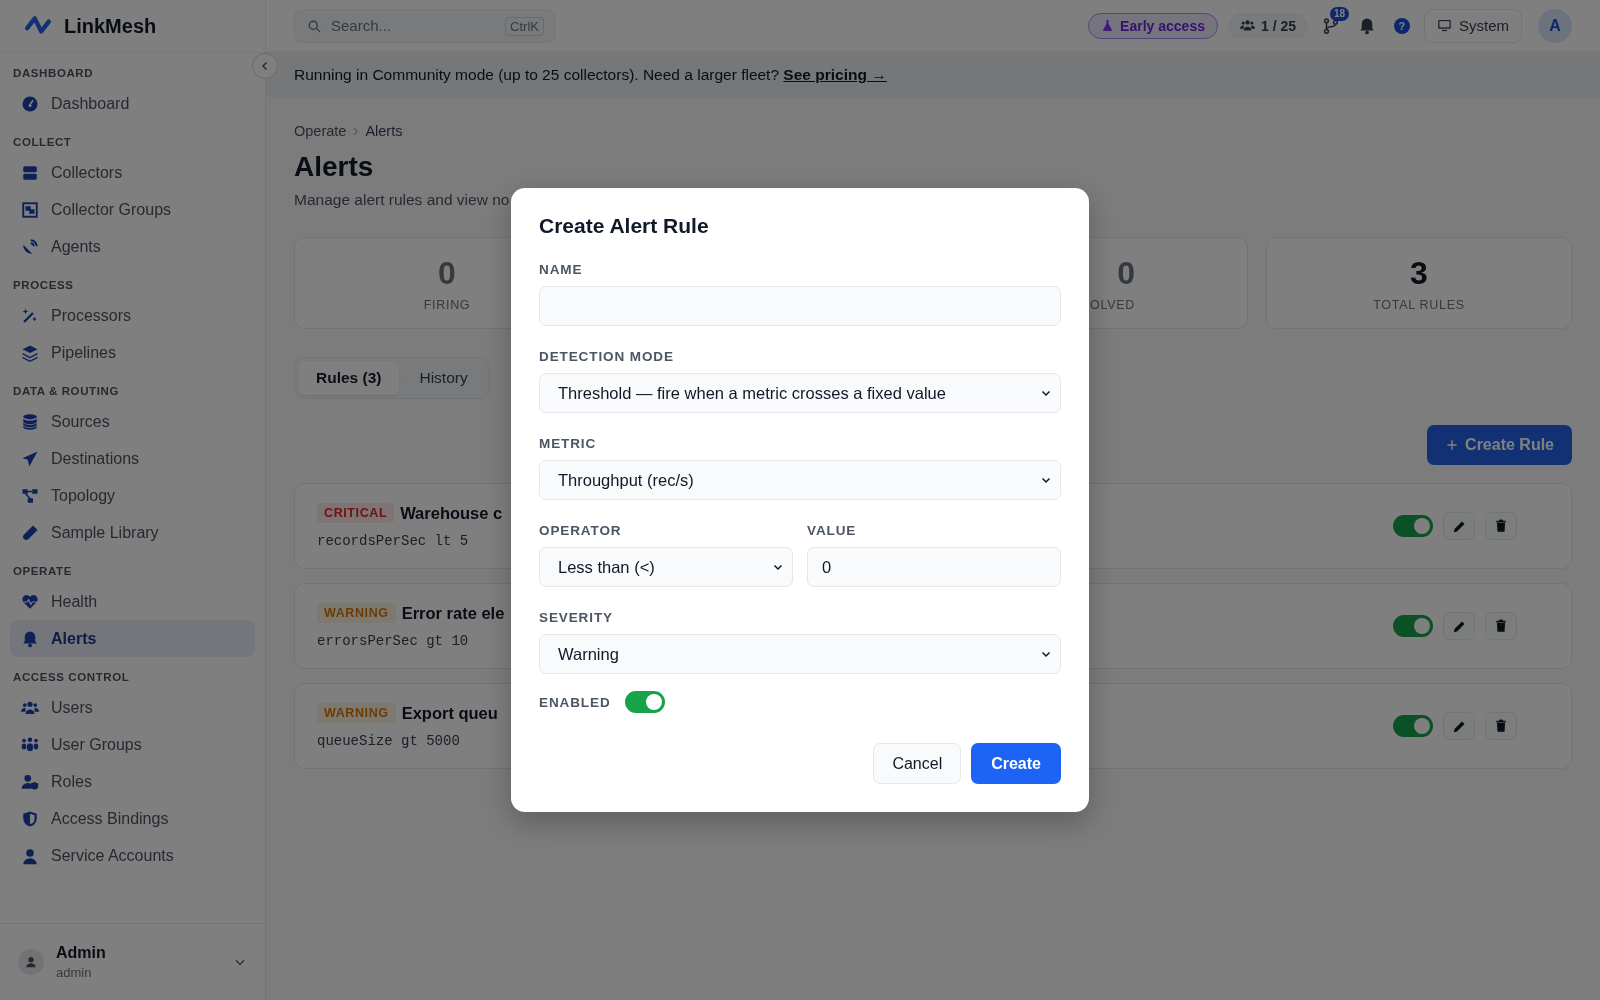  What do you see at coordinates (1016, 763) in the screenshot?
I see `create-button: Create` at bounding box center [1016, 763].